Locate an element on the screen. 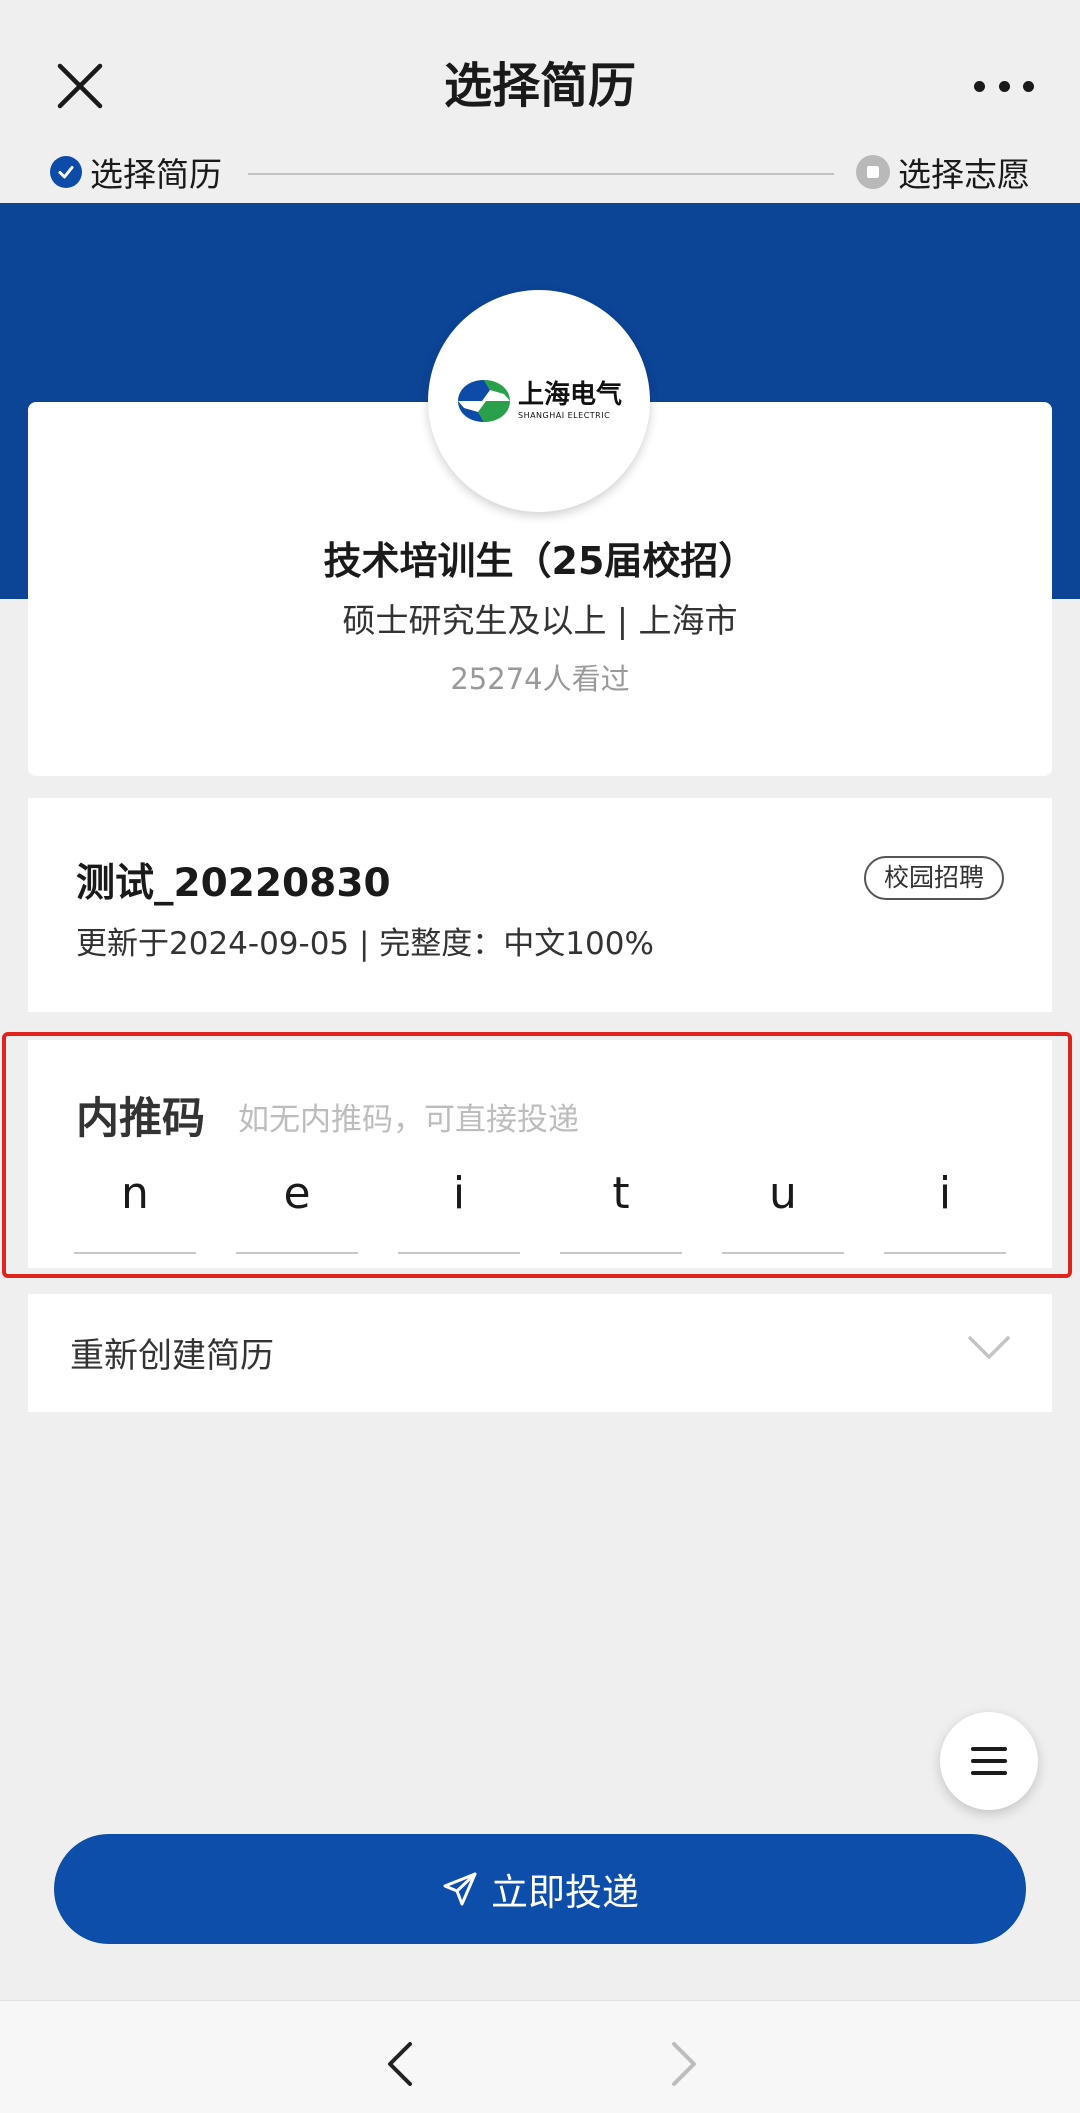 This screenshot has height=2113, width=1080. step-select-preference: 选择志愿 is located at coordinates (943, 172).